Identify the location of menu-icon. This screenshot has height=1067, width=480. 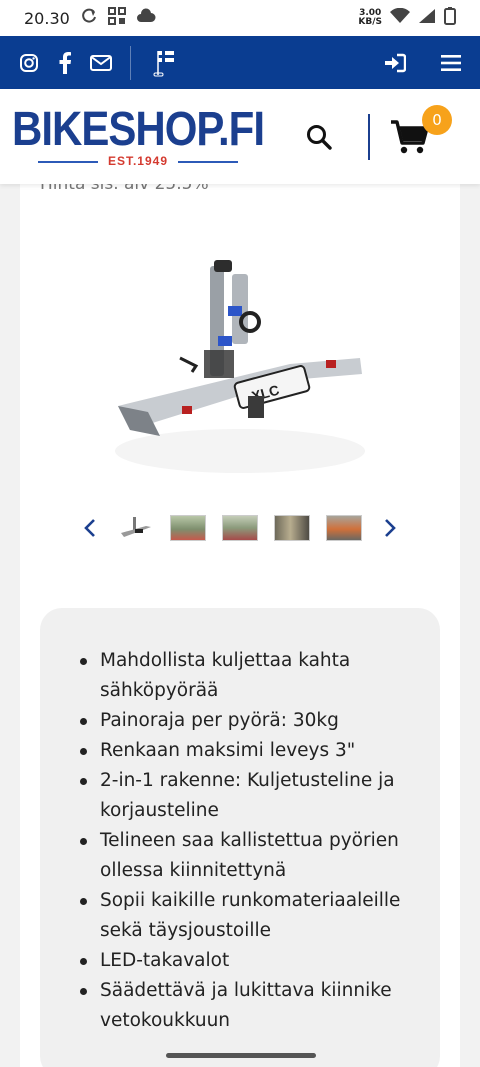
(451, 63).